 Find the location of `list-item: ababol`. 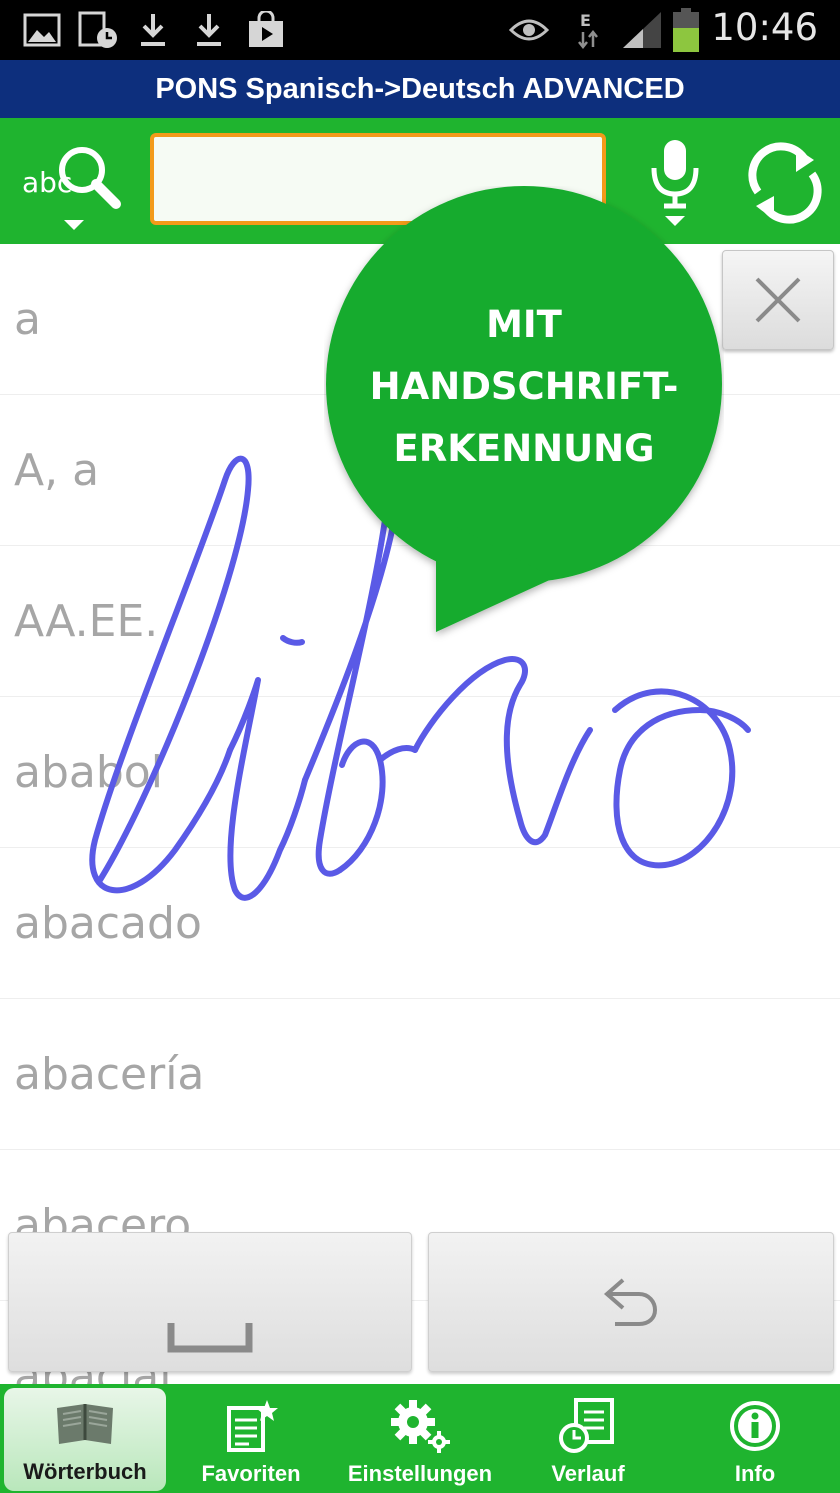

list-item: ababol is located at coordinates (420, 772).